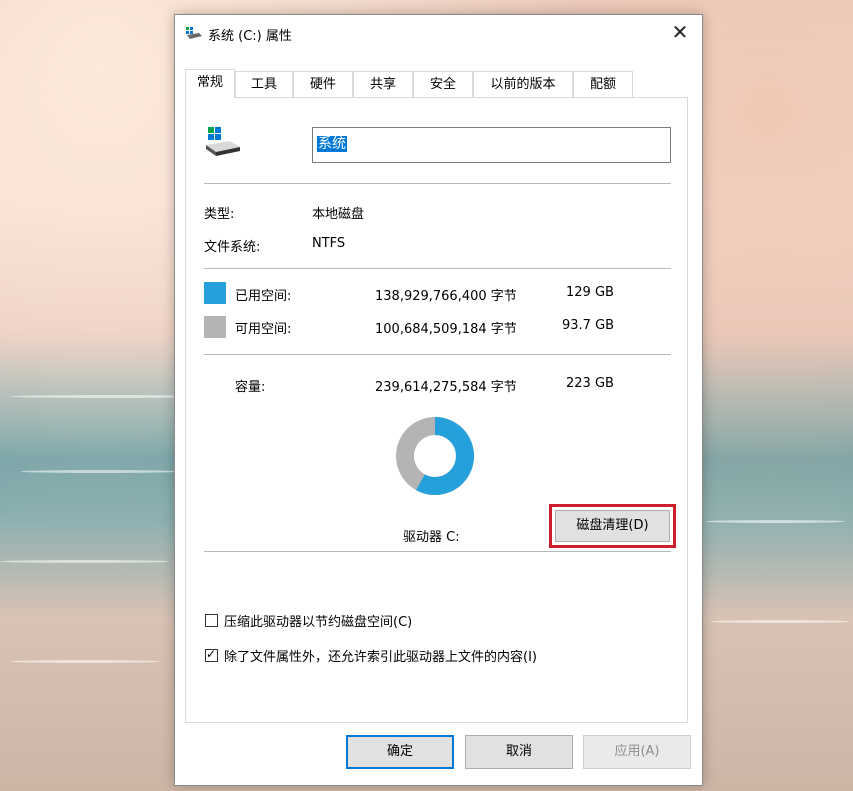 This screenshot has width=853, height=791. What do you see at coordinates (612, 526) in the screenshot?
I see `disk-cleanup-button: 磁盘清理(D)` at bounding box center [612, 526].